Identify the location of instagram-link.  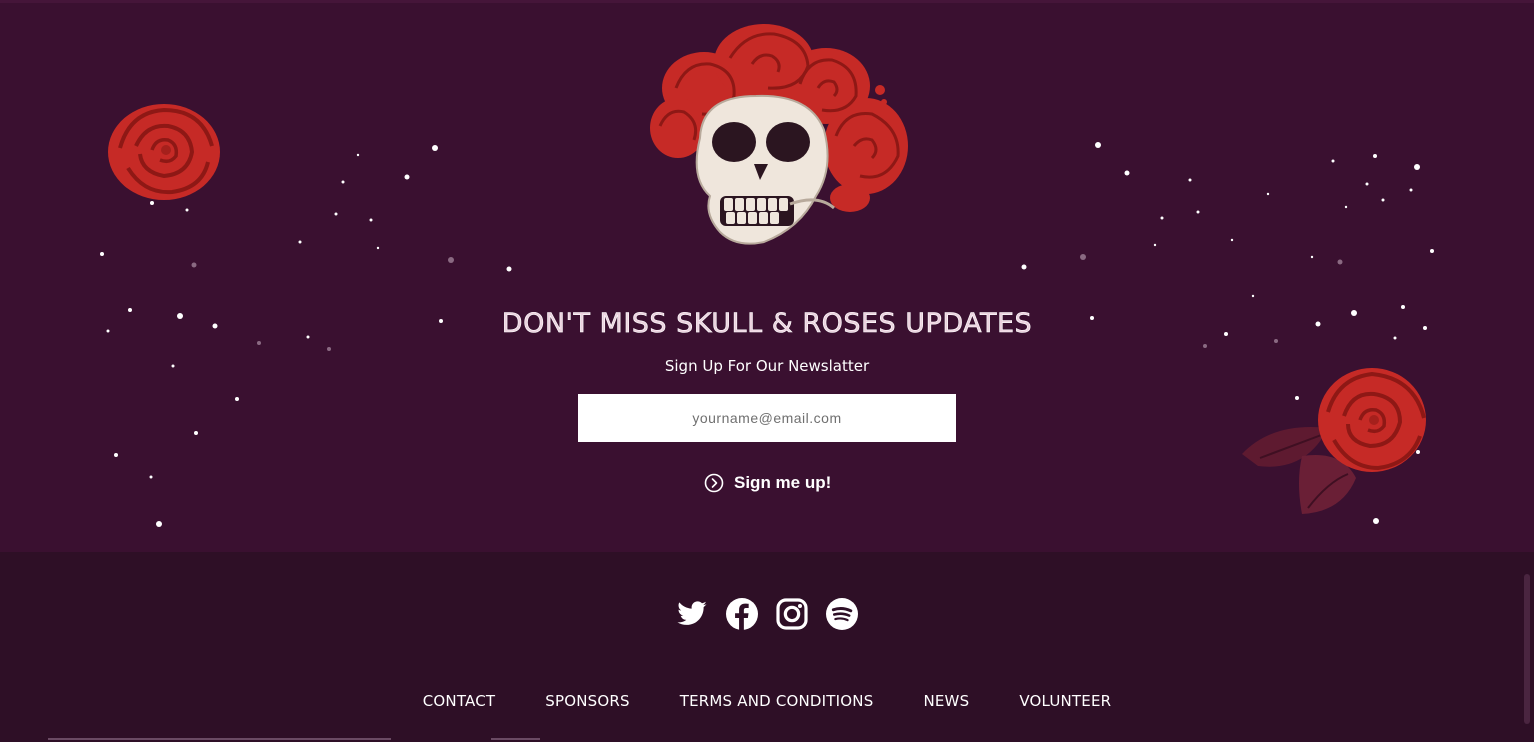
(792, 614).